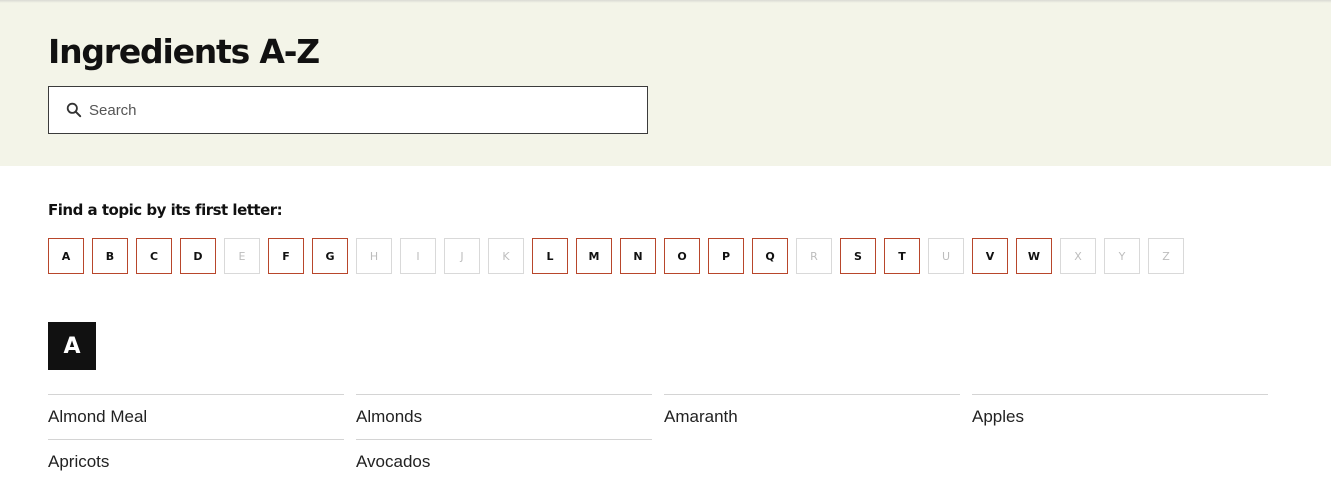 This screenshot has width=1331, height=488. Describe the element at coordinates (682, 256) in the screenshot. I see `letter-button-o: O` at that location.